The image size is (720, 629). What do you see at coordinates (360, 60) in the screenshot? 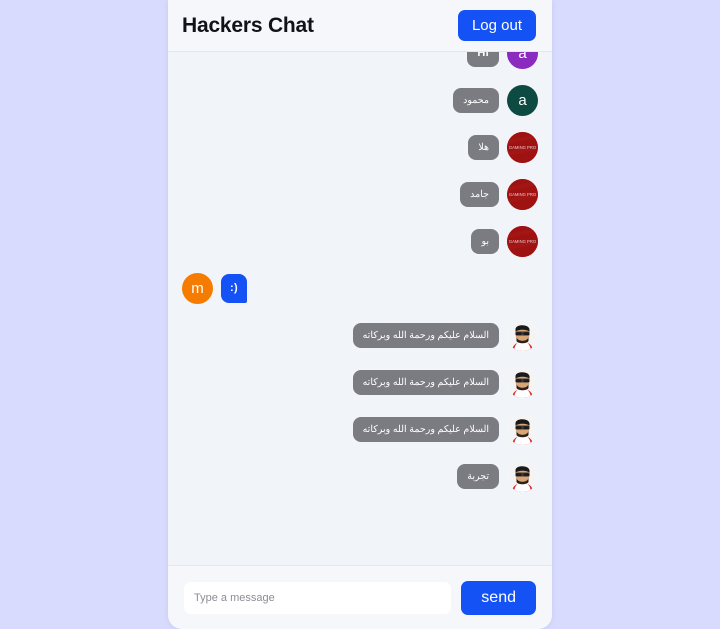
I see `message-row: Hi a` at bounding box center [360, 60].